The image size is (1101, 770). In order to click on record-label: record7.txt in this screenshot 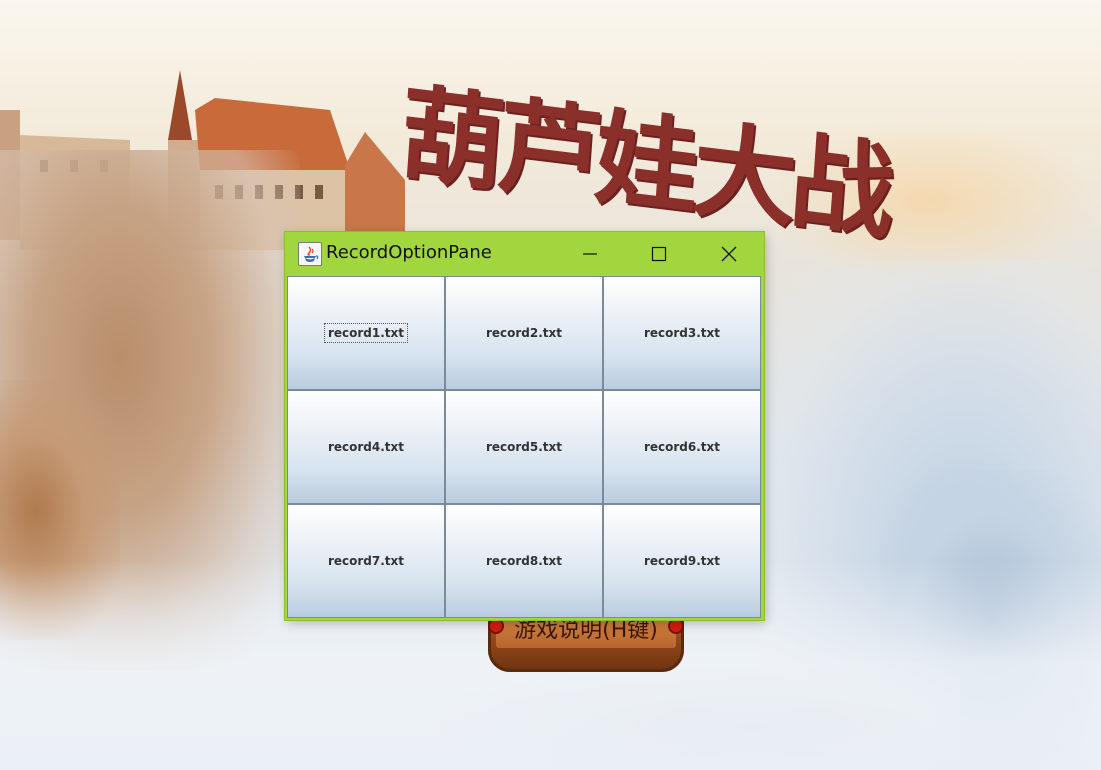, I will do `click(366, 561)`.